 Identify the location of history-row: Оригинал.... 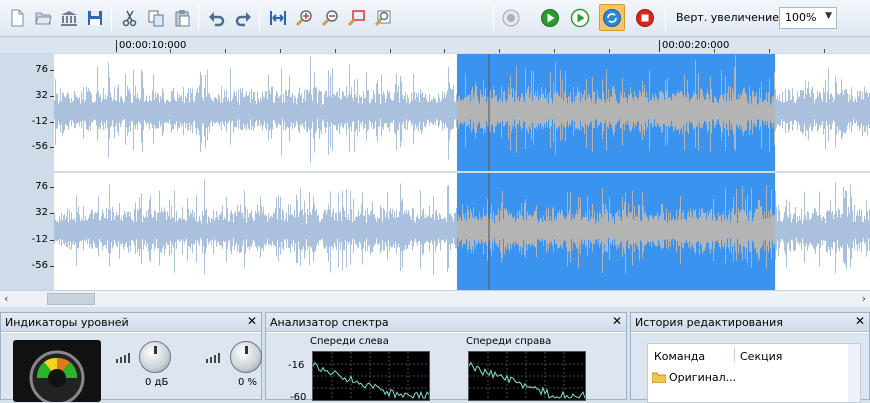
(694, 377).